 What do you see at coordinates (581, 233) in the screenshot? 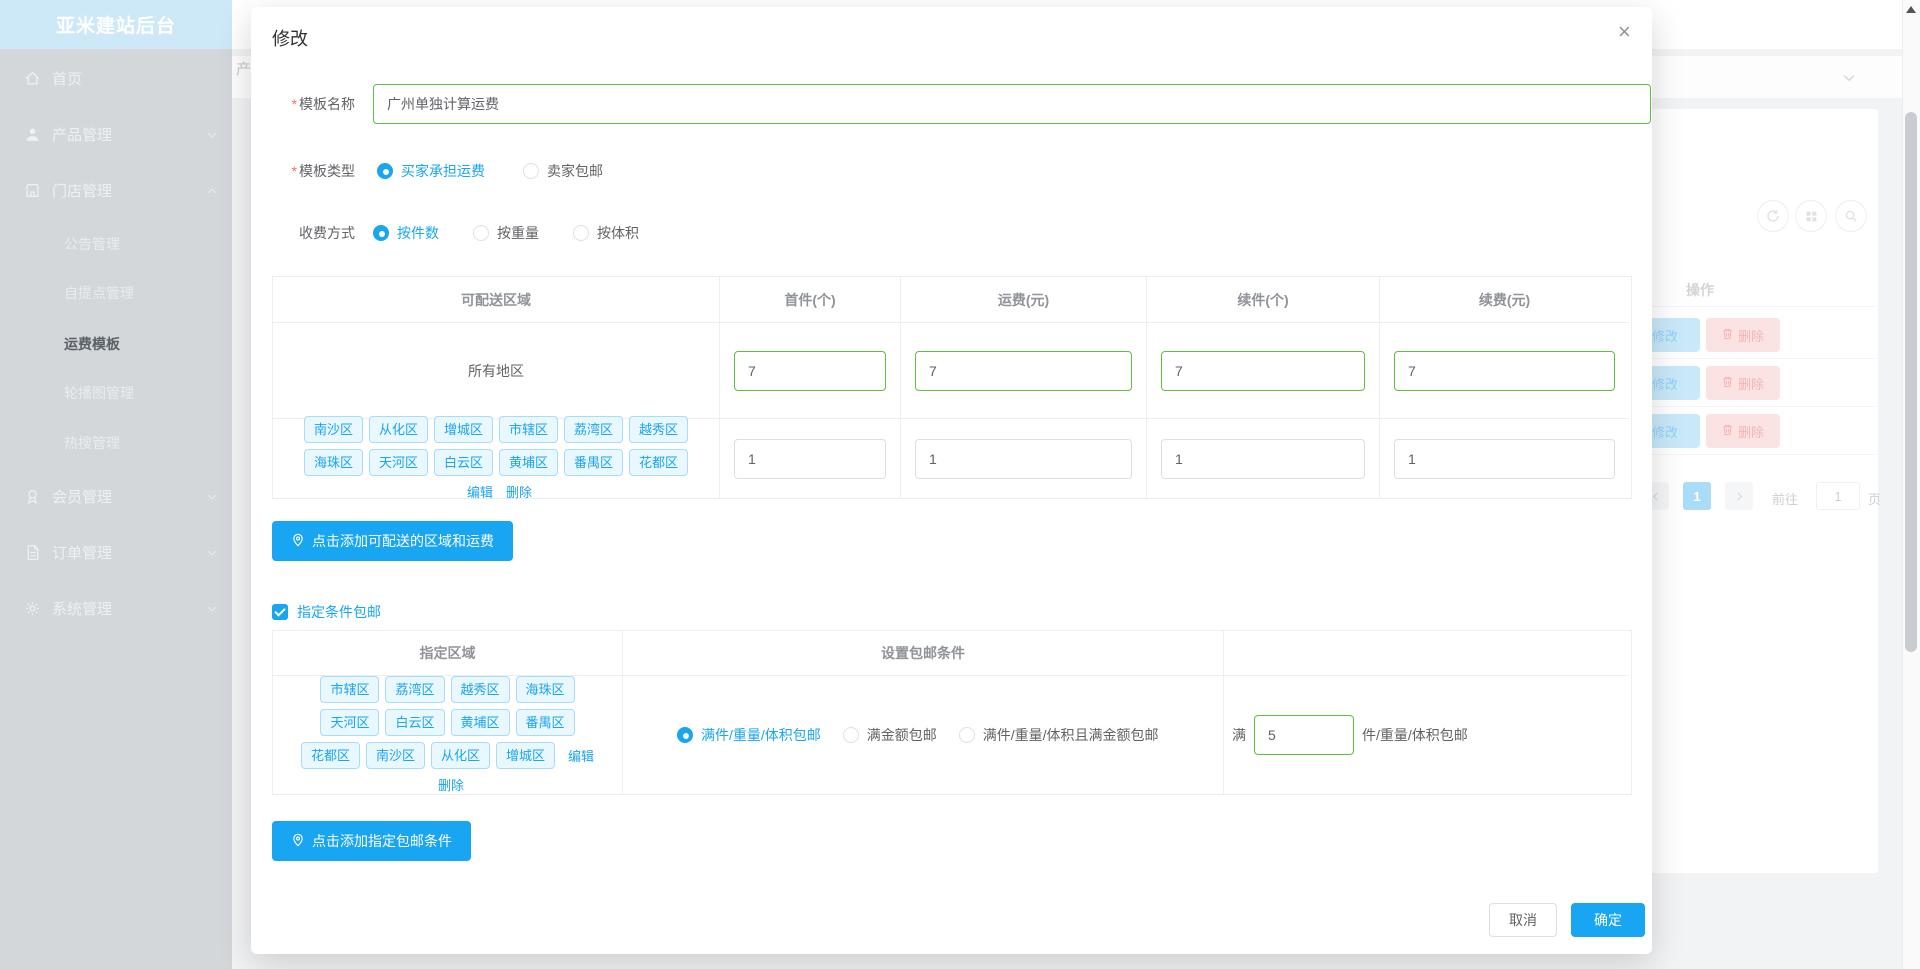
I see `radio-icon` at bounding box center [581, 233].